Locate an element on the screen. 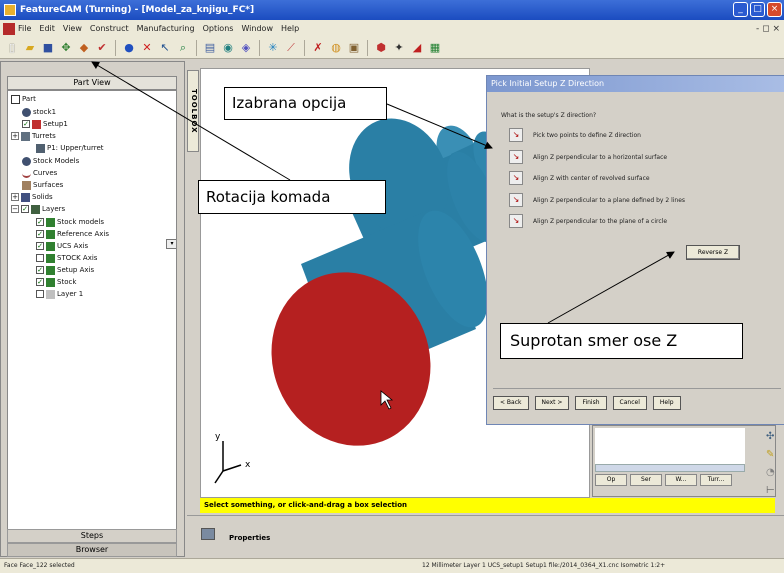  menu-options: Options is located at coordinates (218, 28).